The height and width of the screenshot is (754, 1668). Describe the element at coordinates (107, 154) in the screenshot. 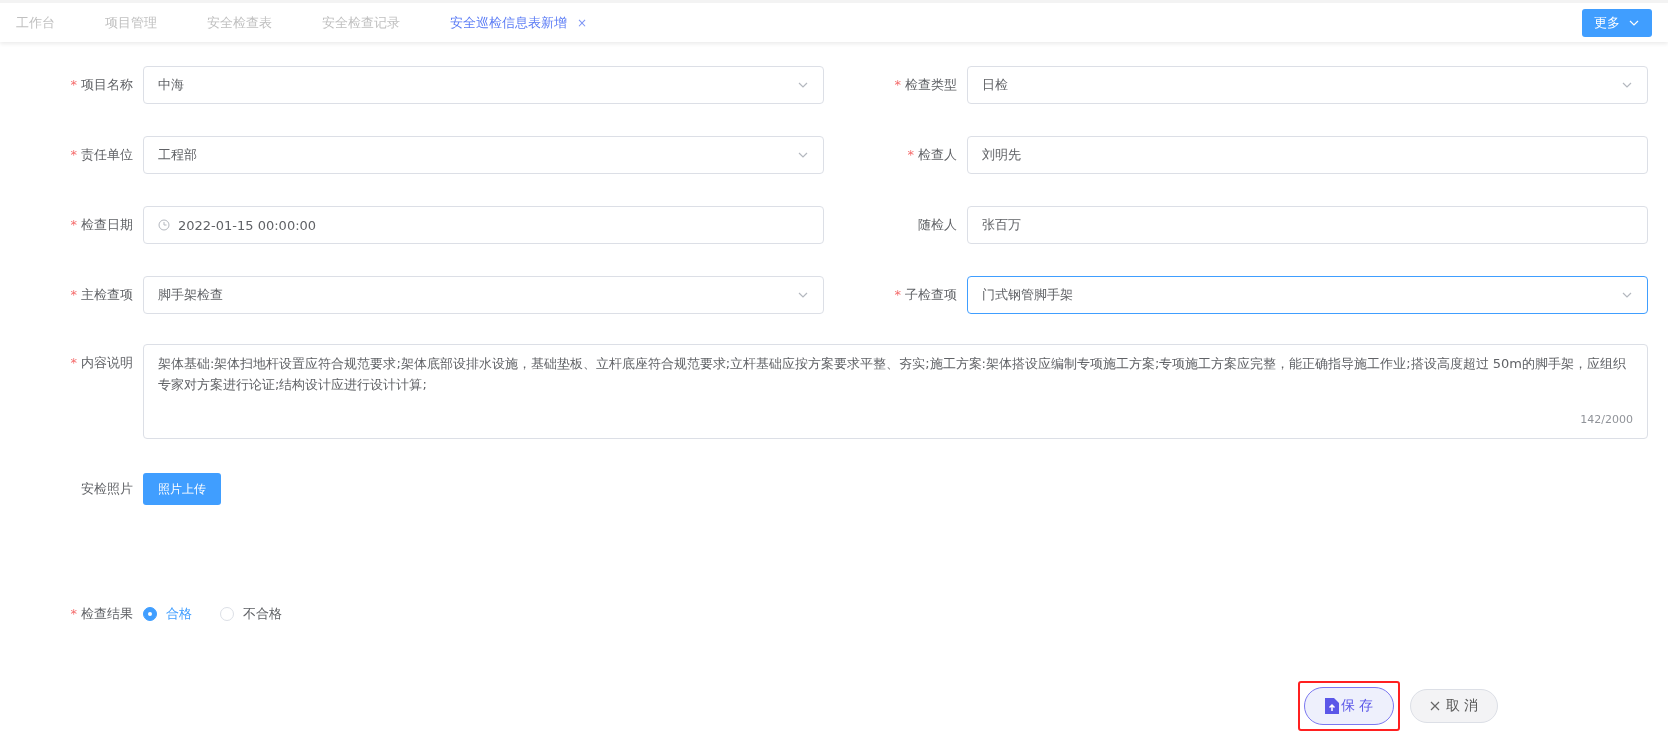

I see `field-label: 责任单位` at that location.